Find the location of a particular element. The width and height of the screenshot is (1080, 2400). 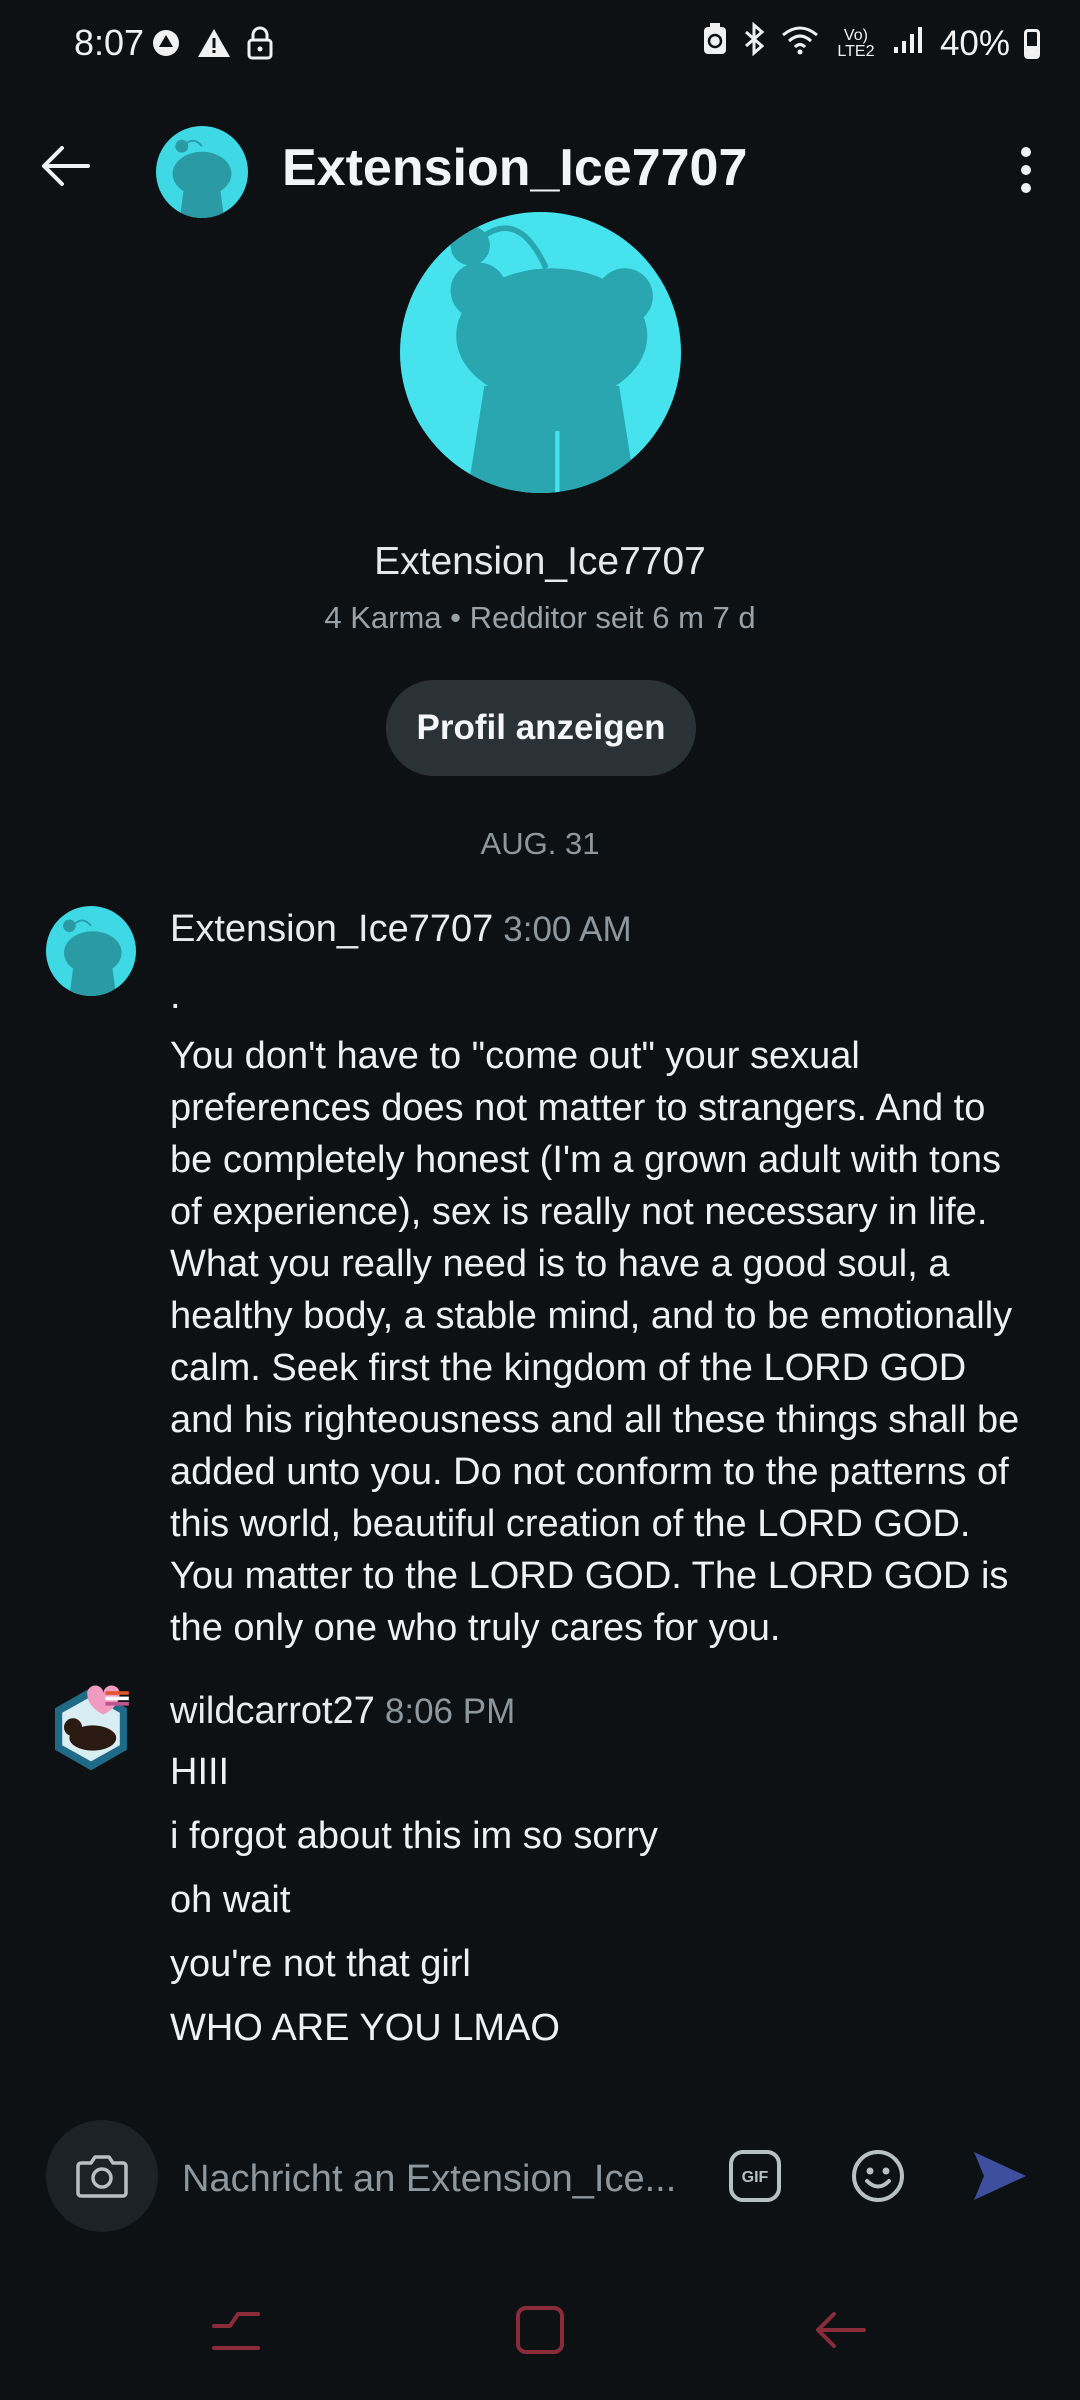

status-right: Vo) LTE2 40% is located at coordinates (871, 43).